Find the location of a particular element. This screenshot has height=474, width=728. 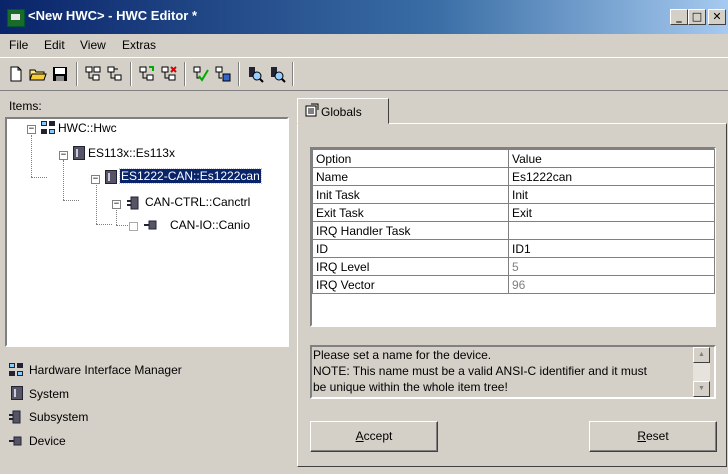

tree-expander is located at coordinates (133, 226).